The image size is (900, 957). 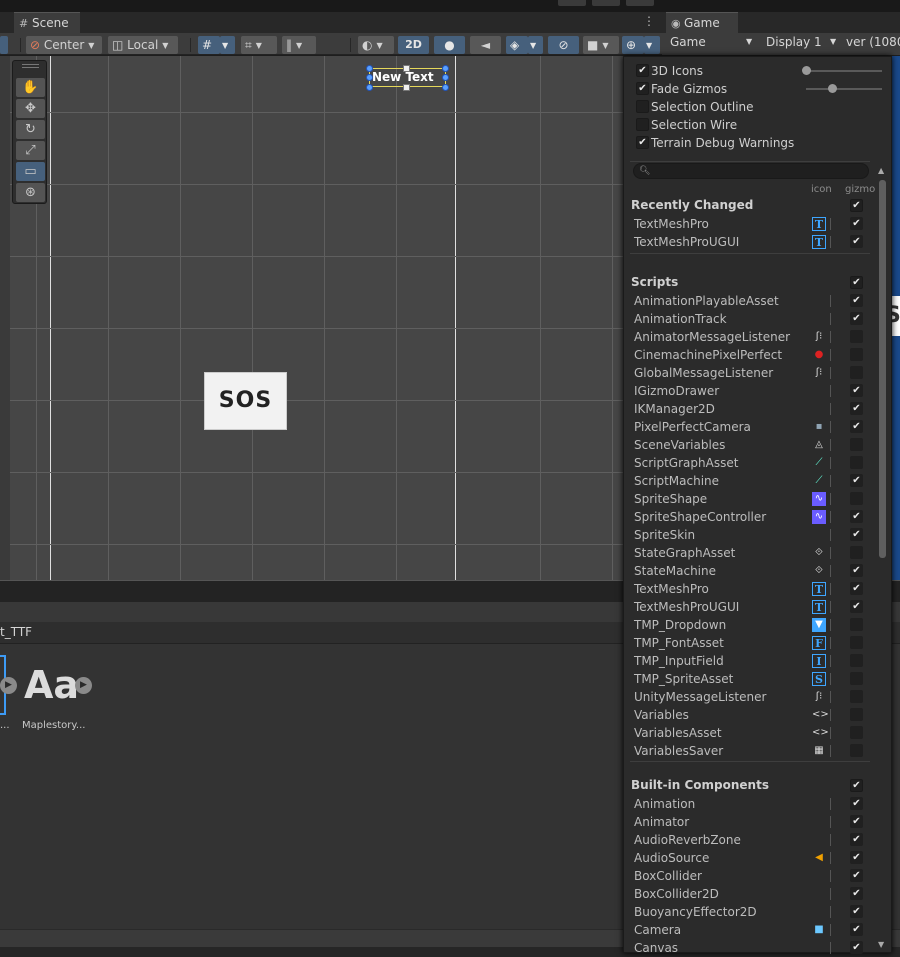 I want to click on drag-handle, so click(x=30, y=66).